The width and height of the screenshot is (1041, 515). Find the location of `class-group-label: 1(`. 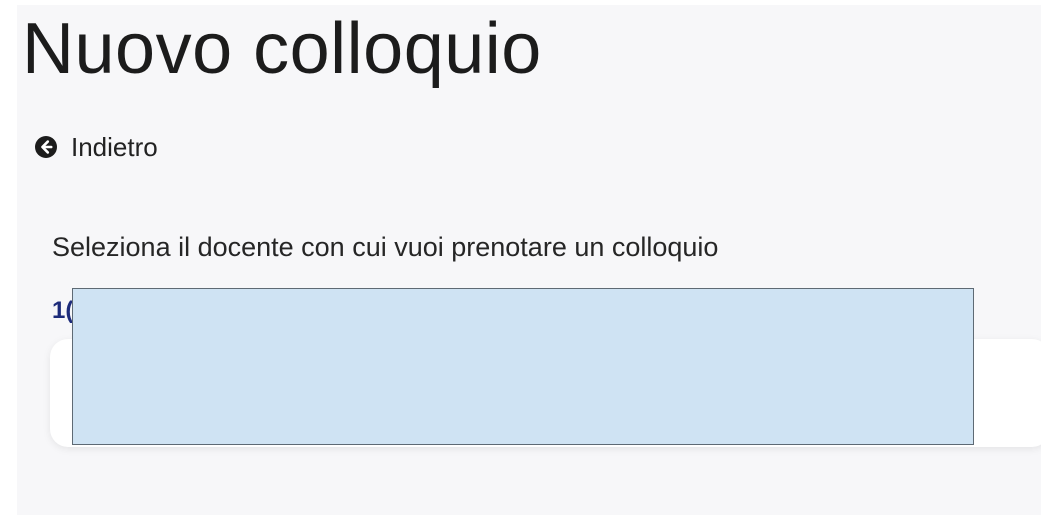

class-group-label: 1( is located at coordinates (63, 310).